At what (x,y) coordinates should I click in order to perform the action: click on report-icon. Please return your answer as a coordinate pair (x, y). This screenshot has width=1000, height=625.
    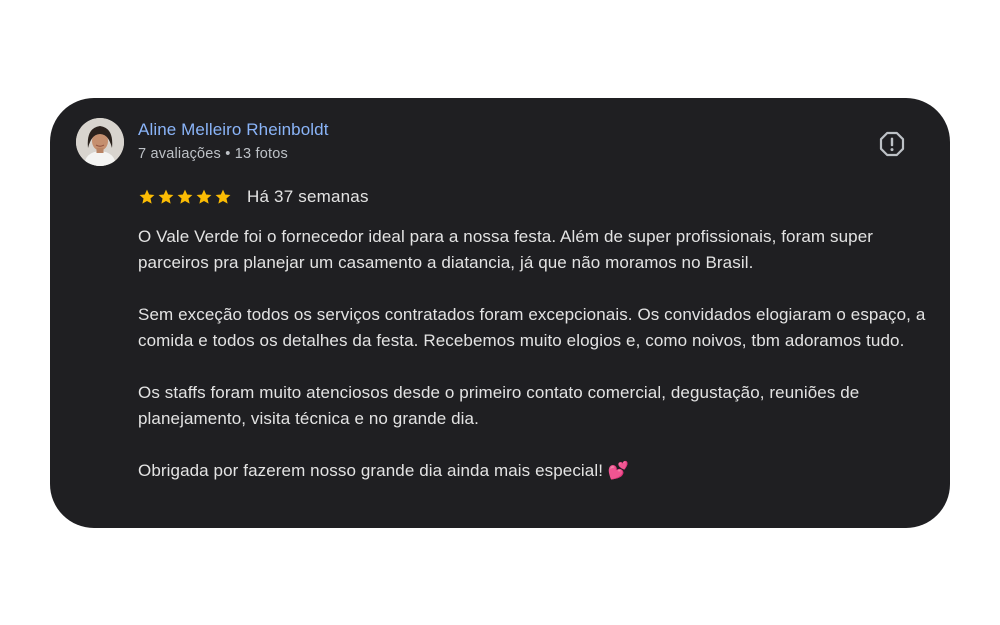
    Looking at the image, I should click on (892, 144).